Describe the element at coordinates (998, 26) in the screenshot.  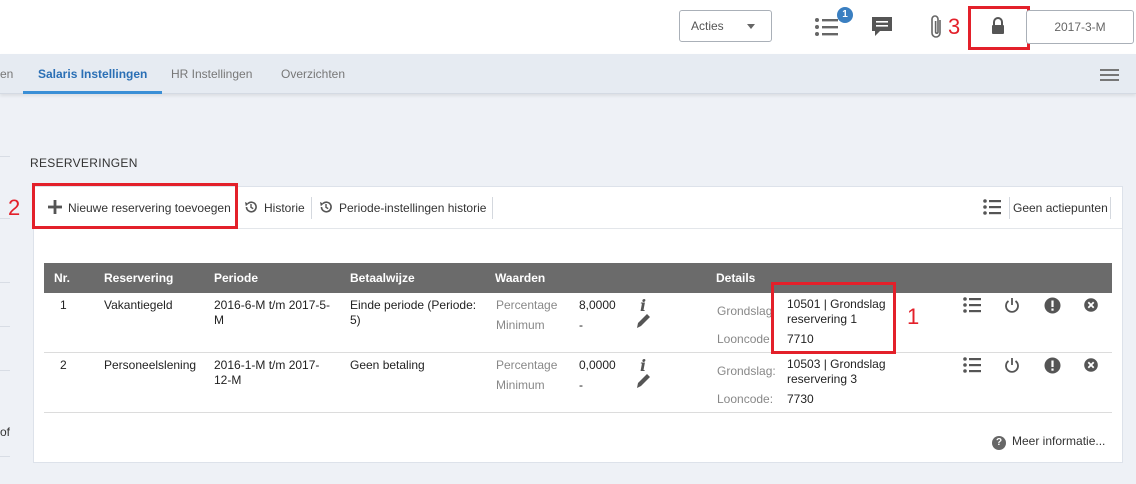
I see `lock-icon` at that location.